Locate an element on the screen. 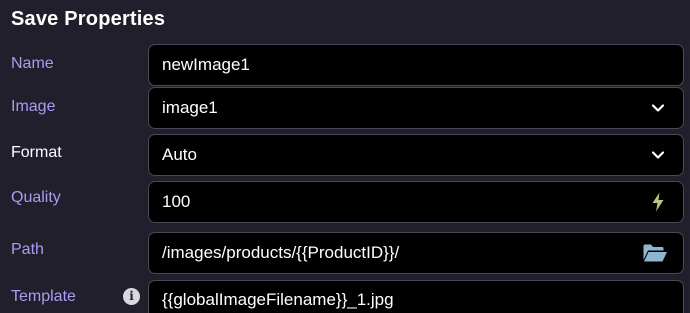 The image size is (690, 313). path-input-value: /images/products/{{ProductID}}/ is located at coordinates (281, 252).